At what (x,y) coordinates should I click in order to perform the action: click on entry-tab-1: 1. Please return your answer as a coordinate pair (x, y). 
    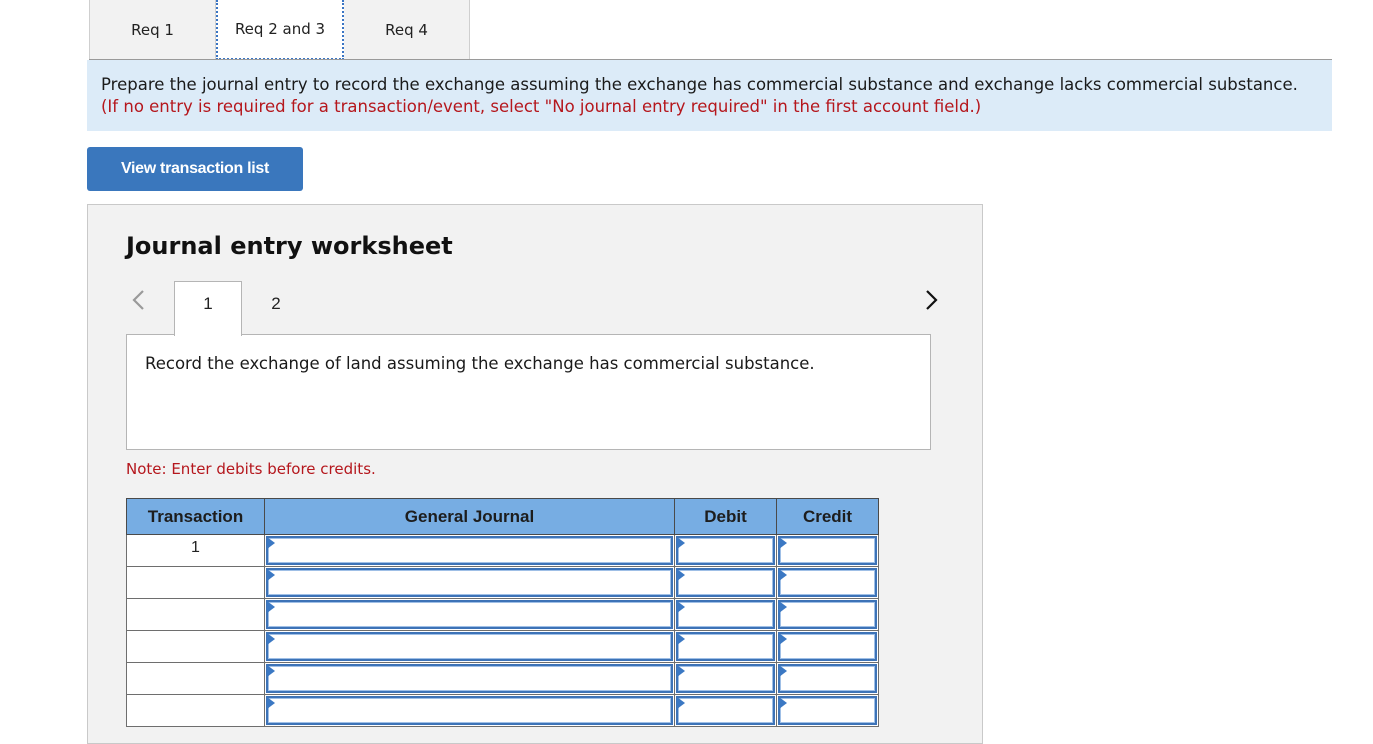
    Looking at the image, I should click on (208, 308).